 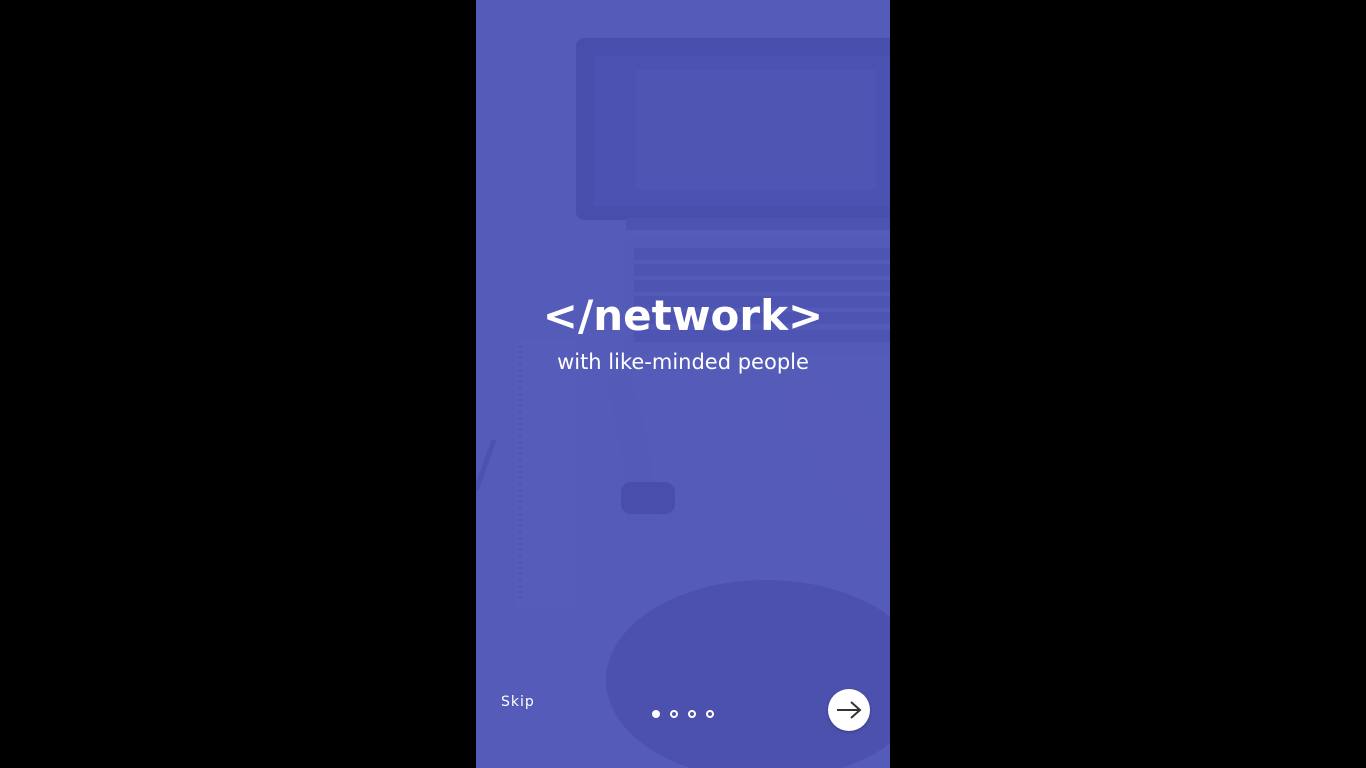 What do you see at coordinates (683, 315) in the screenshot?
I see `onboarding-title: </network>` at bounding box center [683, 315].